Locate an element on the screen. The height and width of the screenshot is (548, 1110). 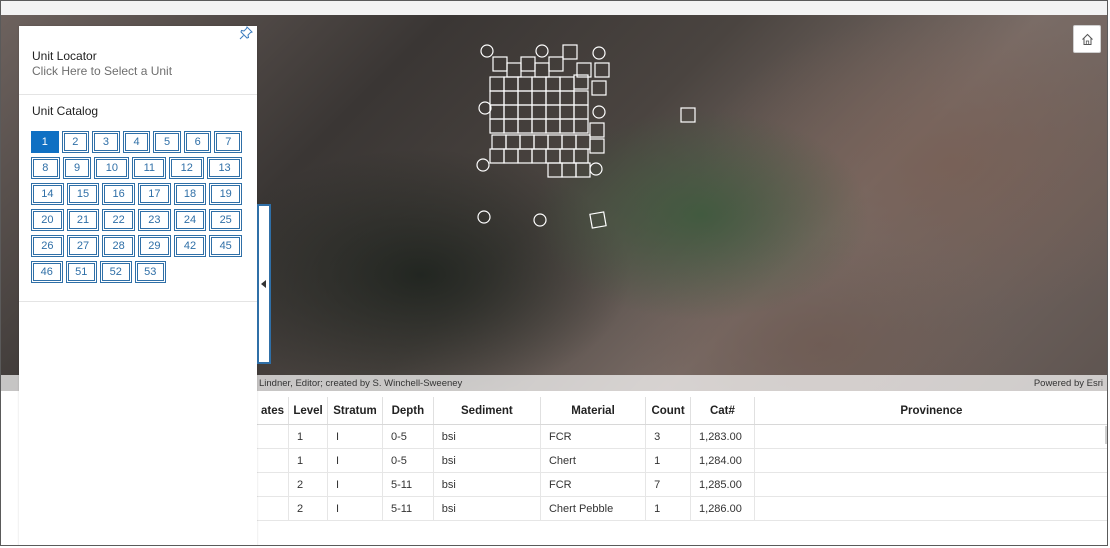
unit-button: 24 is located at coordinates (190, 220).